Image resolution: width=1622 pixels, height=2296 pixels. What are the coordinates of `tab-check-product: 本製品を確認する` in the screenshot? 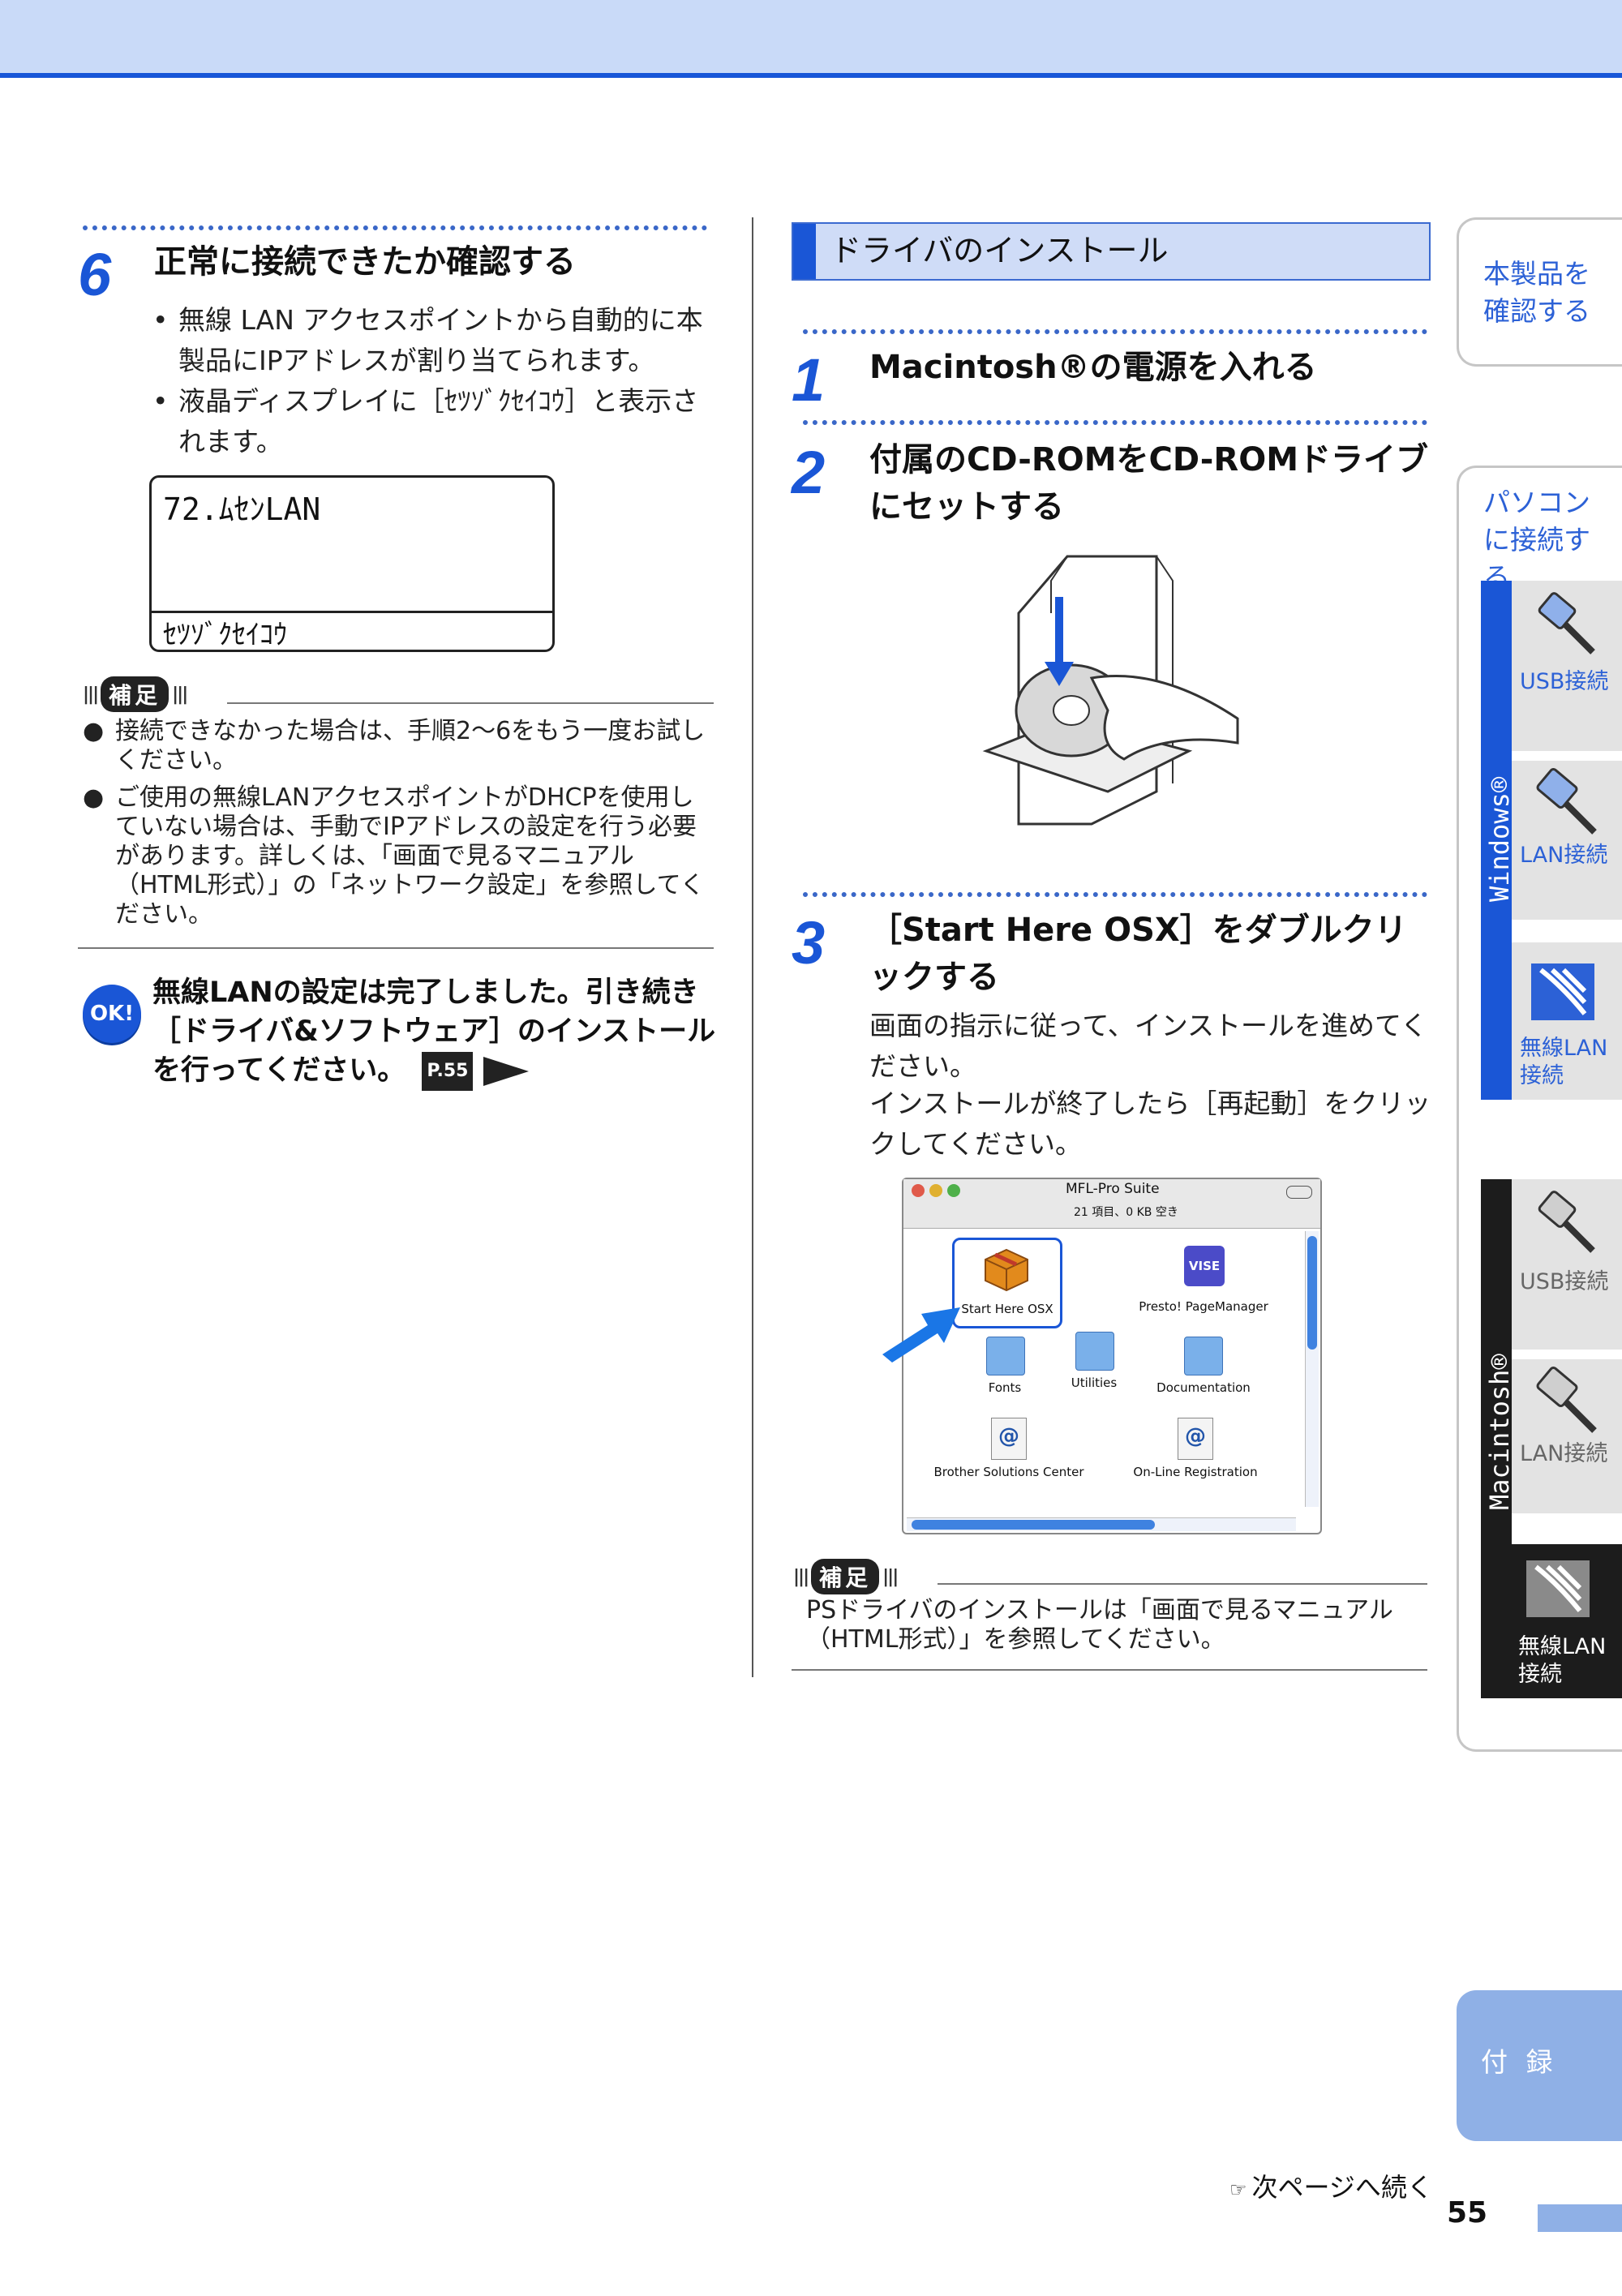 It's located at (1540, 292).